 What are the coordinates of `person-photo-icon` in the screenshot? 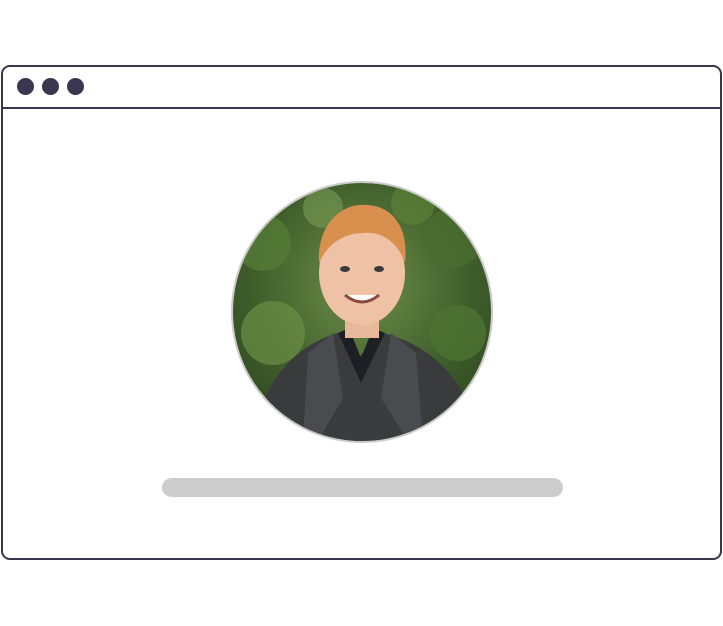 It's located at (362, 312).